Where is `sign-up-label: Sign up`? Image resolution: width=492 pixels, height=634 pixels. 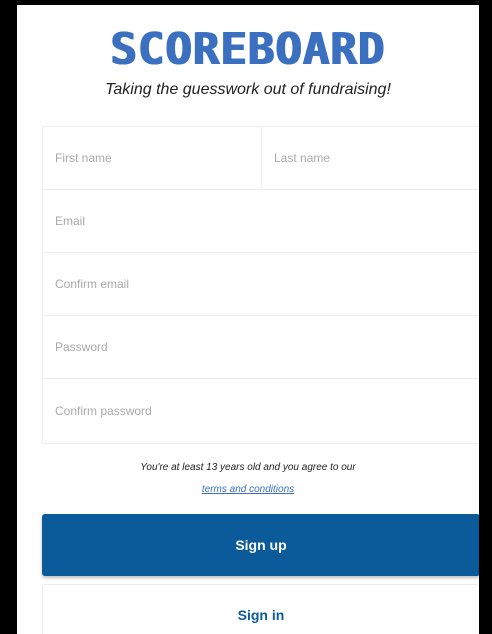 sign-up-label: Sign up is located at coordinates (261, 545).